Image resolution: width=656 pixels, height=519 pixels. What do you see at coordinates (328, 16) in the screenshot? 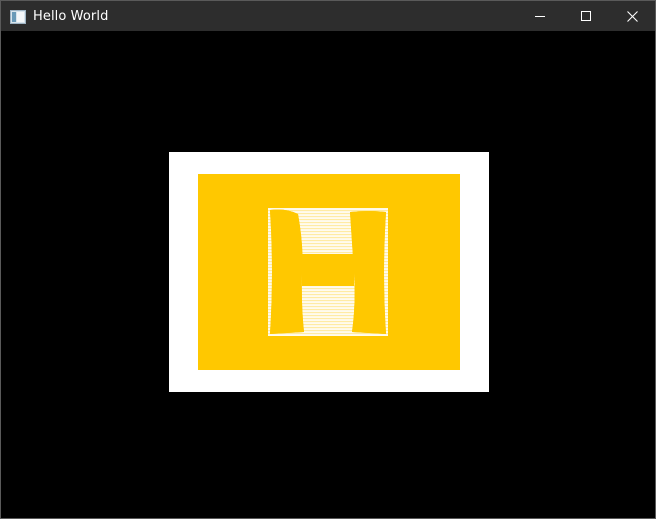
I see `title-bar: Hello World` at bounding box center [328, 16].